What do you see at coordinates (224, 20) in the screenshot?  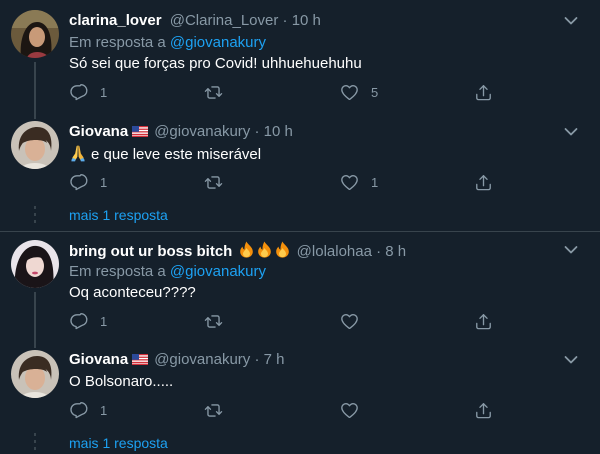 I see `handle: @Clarina_Lover` at bounding box center [224, 20].